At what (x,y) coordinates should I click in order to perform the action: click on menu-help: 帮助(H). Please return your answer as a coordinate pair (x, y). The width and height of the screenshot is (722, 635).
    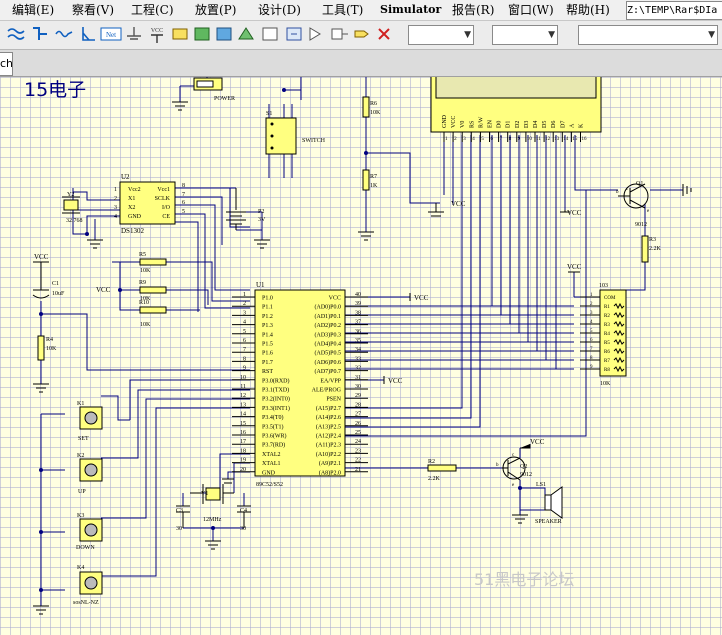
    Looking at the image, I should click on (588, 10).